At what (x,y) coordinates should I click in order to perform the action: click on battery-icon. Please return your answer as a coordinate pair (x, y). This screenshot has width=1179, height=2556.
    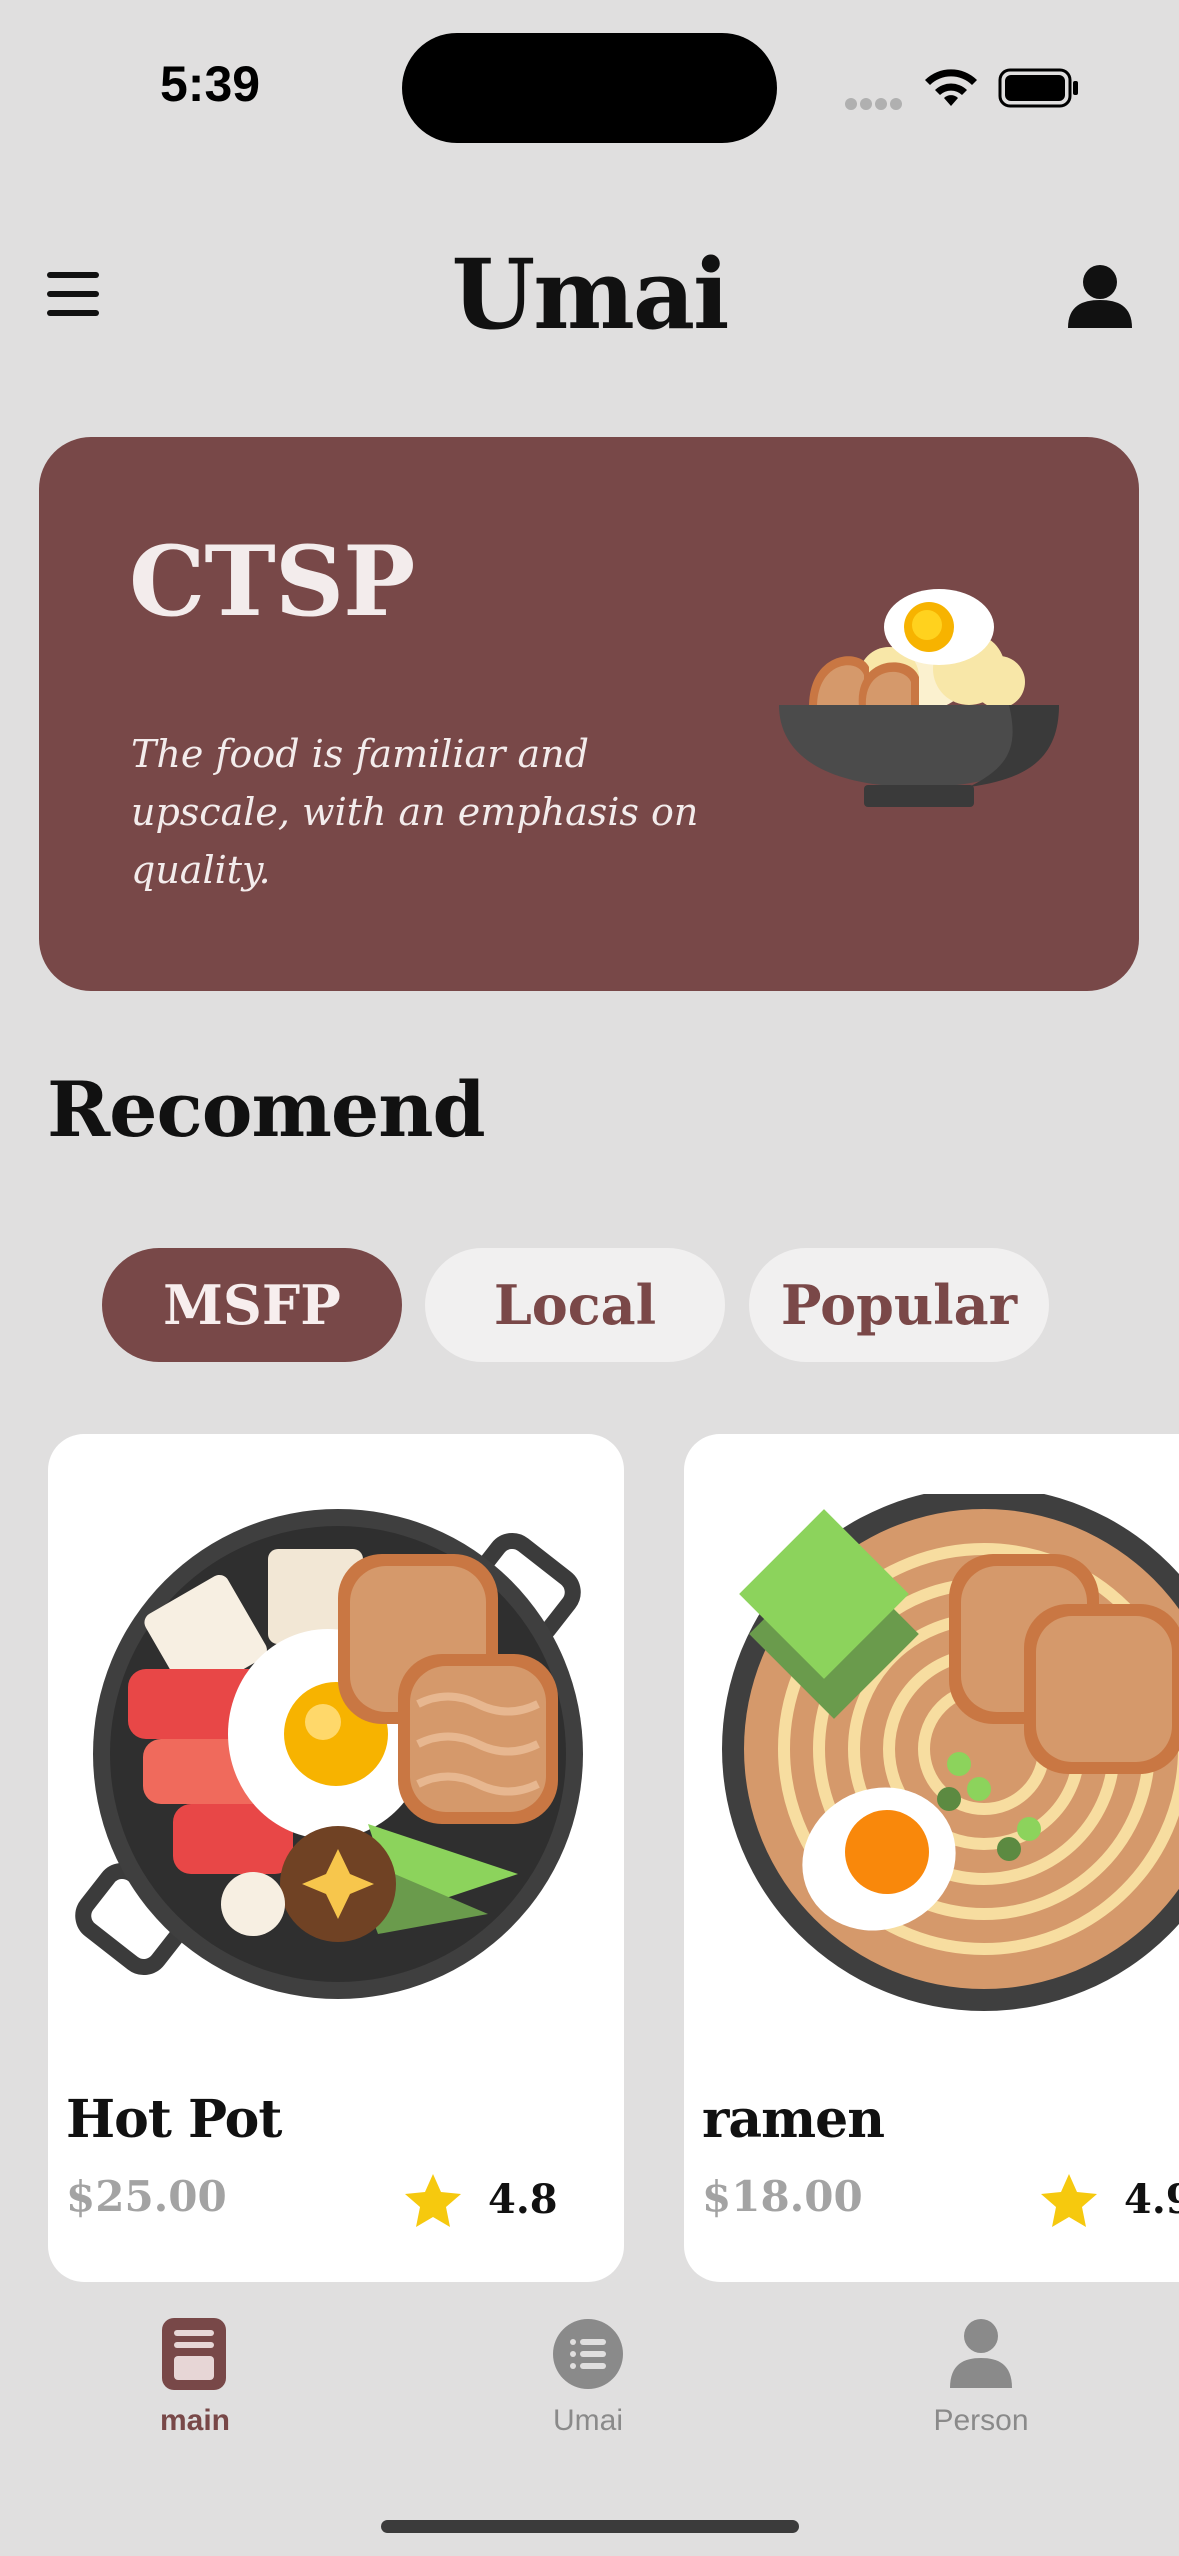
    Looking at the image, I should click on (1038, 88).